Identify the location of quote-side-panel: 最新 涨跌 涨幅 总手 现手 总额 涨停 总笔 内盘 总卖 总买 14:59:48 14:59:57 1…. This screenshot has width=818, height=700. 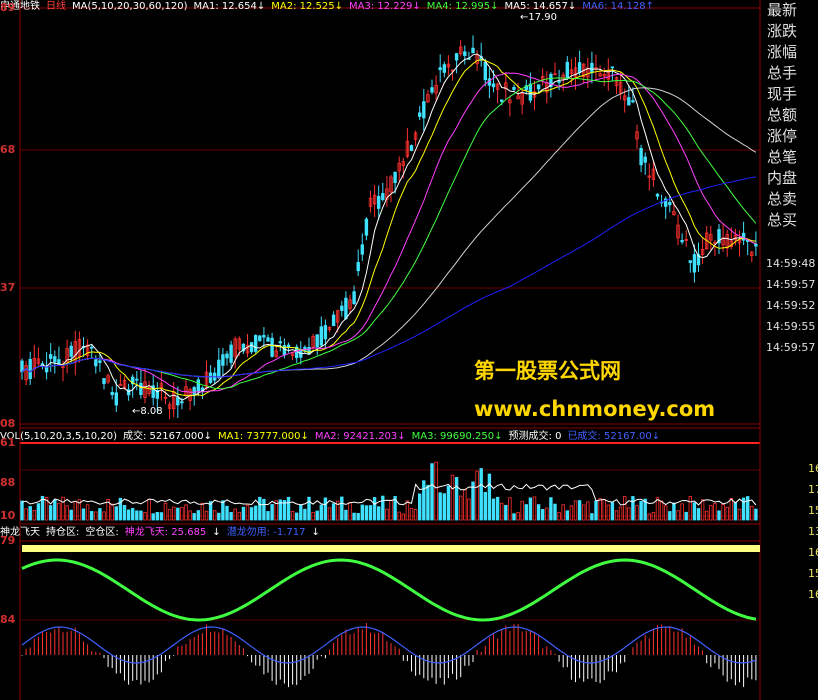
(791, 350).